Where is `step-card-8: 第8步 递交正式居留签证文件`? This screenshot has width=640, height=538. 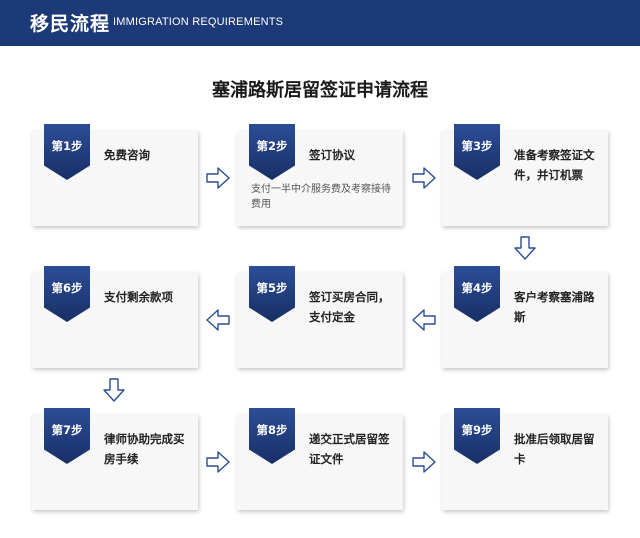 step-card-8: 第8步 递交正式居留签证文件 is located at coordinates (320, 459).